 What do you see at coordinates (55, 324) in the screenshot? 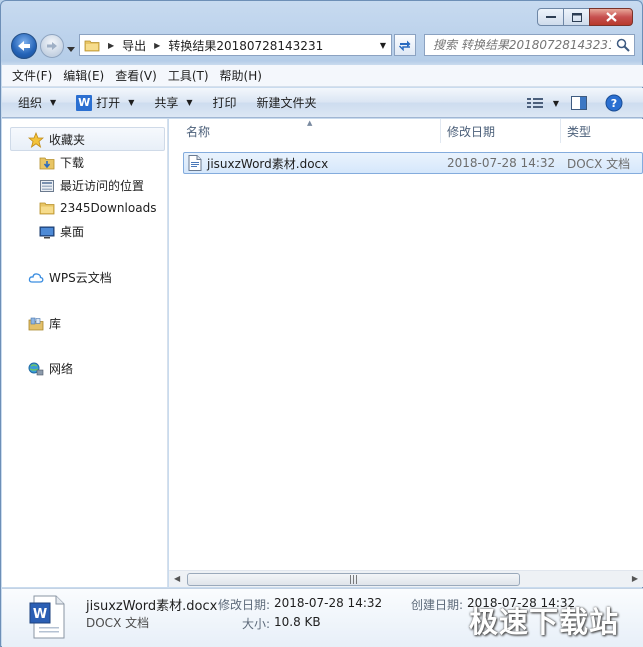
I see `nav-libraries-label: 库` at bounding box center [55, 324].